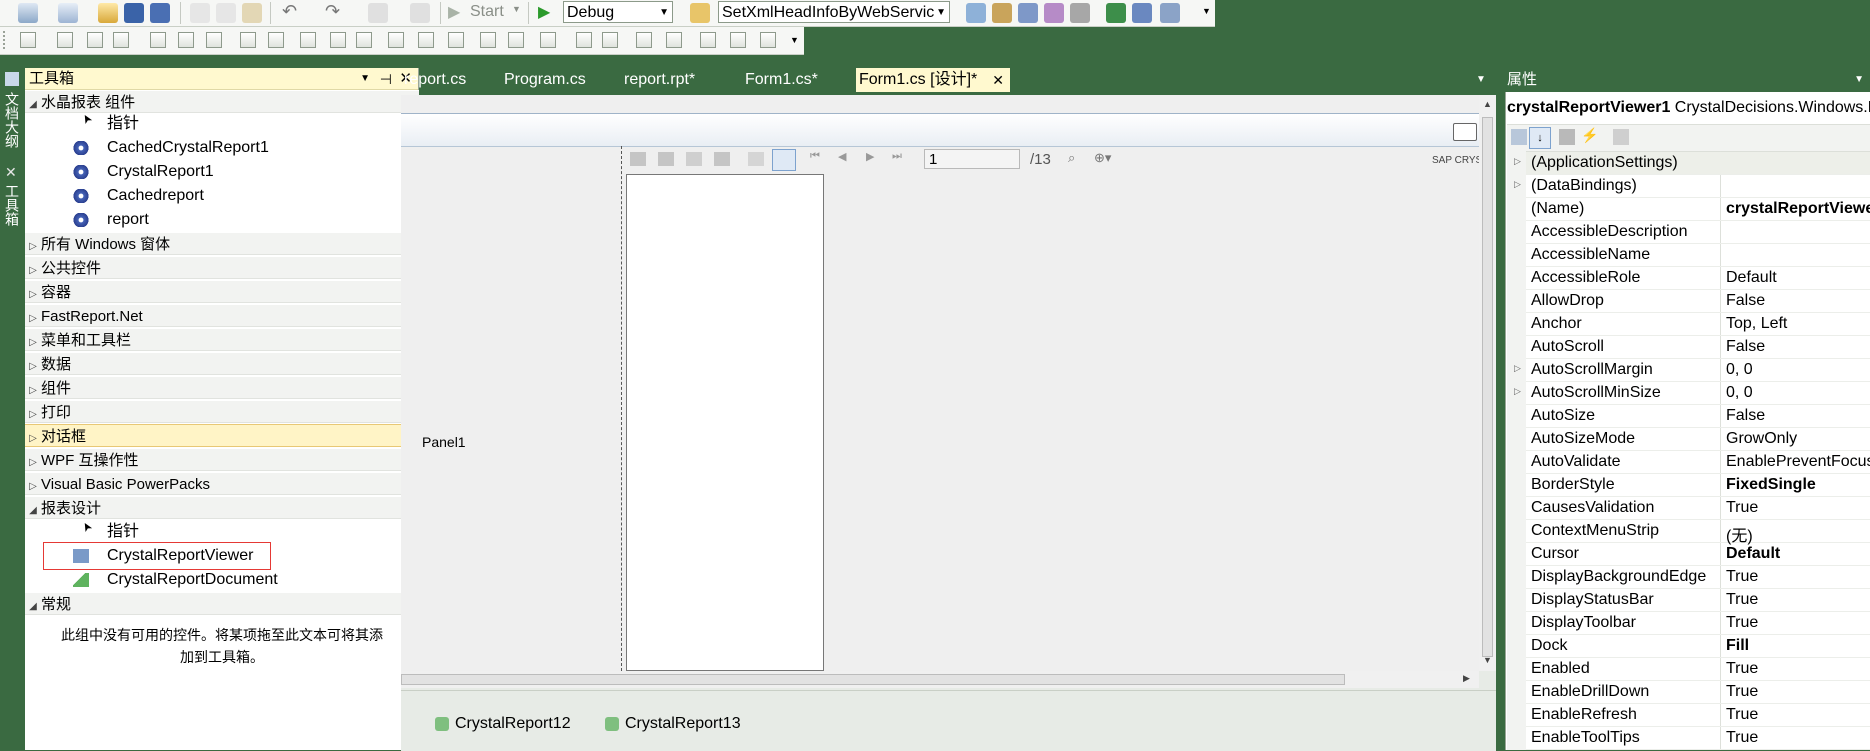 This screenshot has height=751, width=1870. Describe the element at coordinates (1170, 13) in the screenshot. I see `command-window-icon` at that location.